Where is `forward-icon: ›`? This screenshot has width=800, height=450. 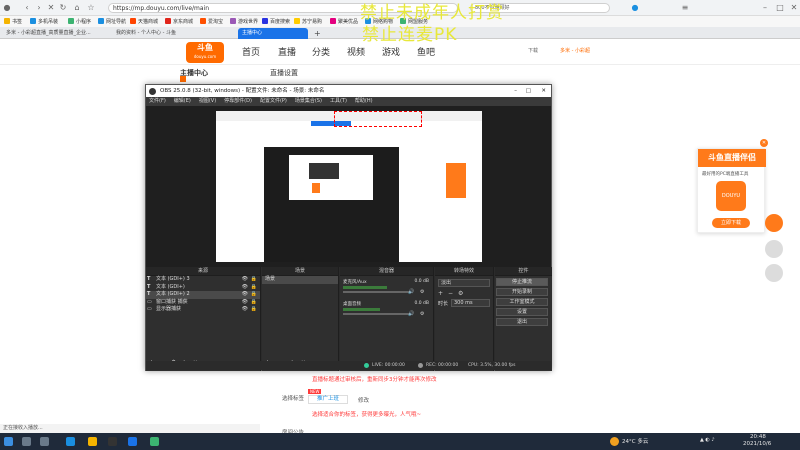 forward-icon: › is located at coordinates (39, 8).